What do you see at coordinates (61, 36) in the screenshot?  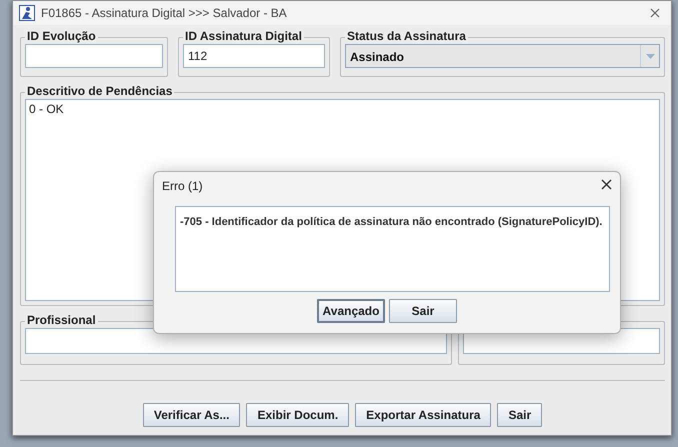 I see `group-label: ID Evolução` at bounding box center [61, 36].